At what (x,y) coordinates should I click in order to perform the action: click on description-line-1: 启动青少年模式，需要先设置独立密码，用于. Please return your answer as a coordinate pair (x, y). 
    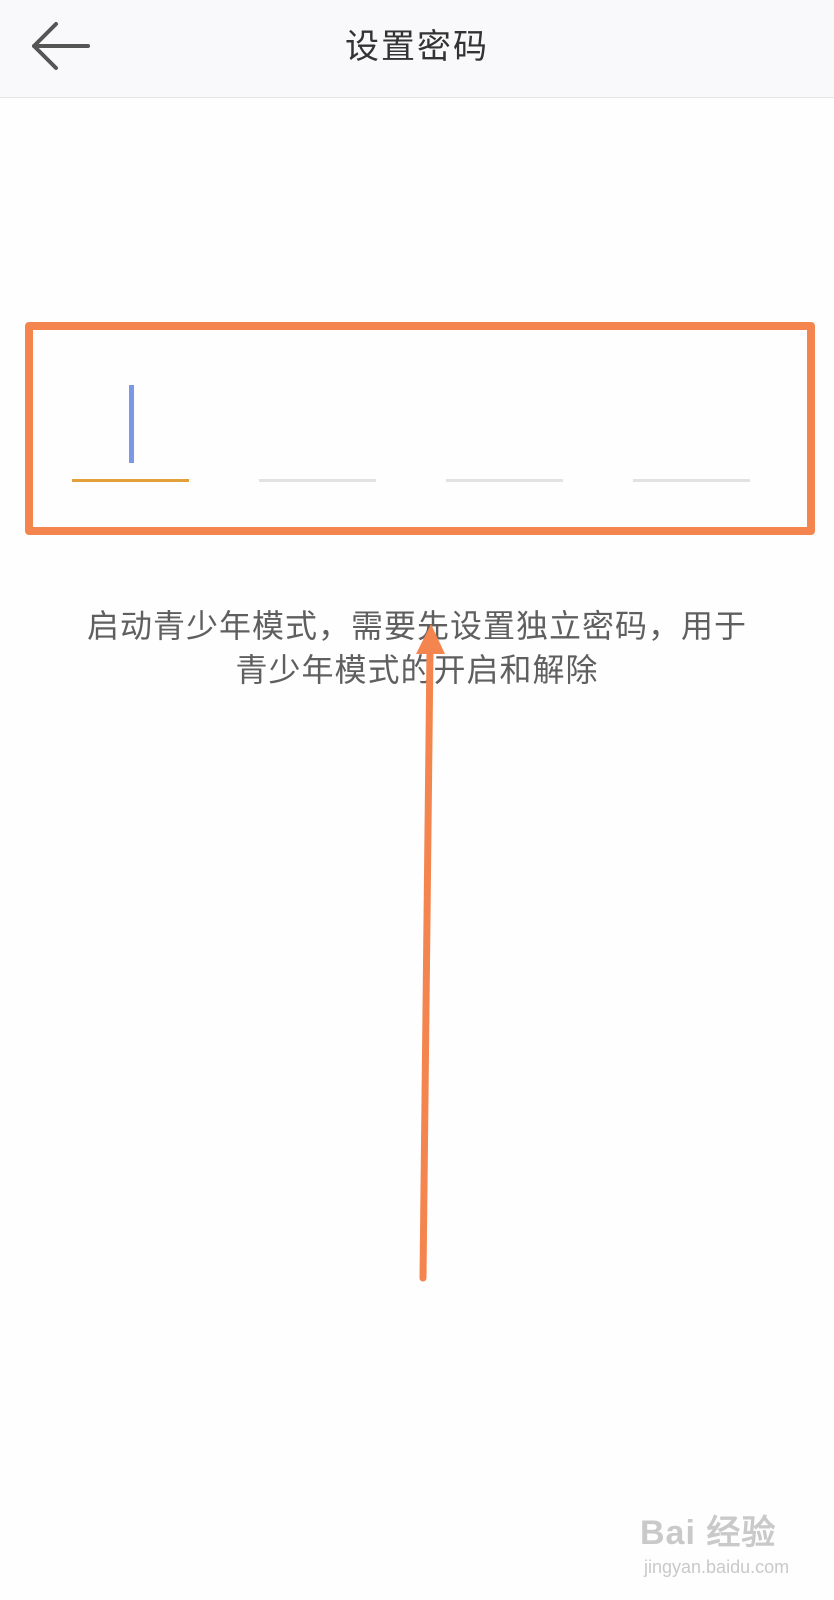
    Looking at the image, I should click on (416, 626).